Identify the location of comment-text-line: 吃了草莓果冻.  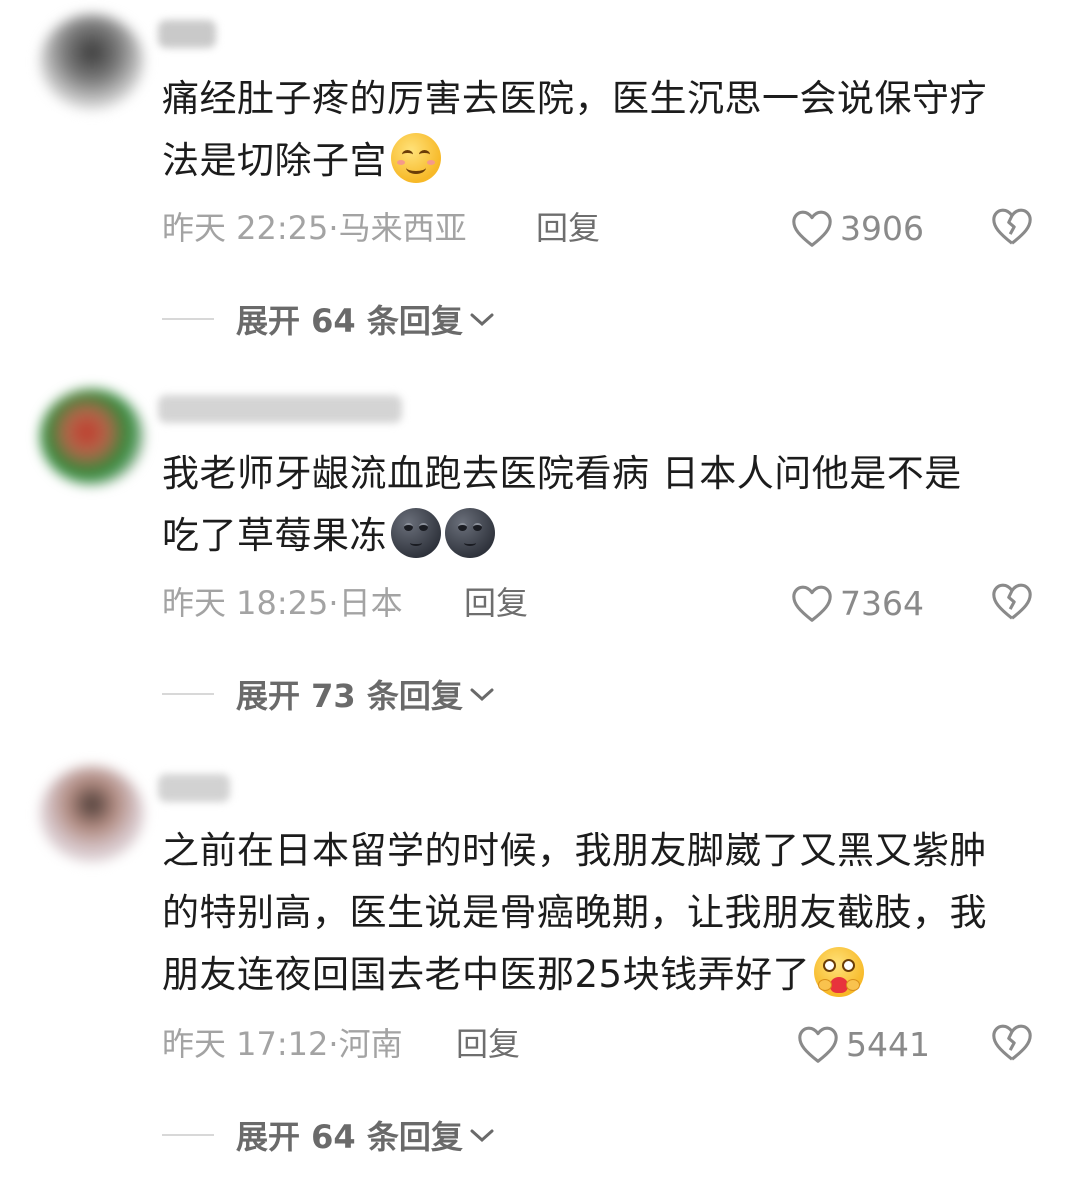
(602, 536).